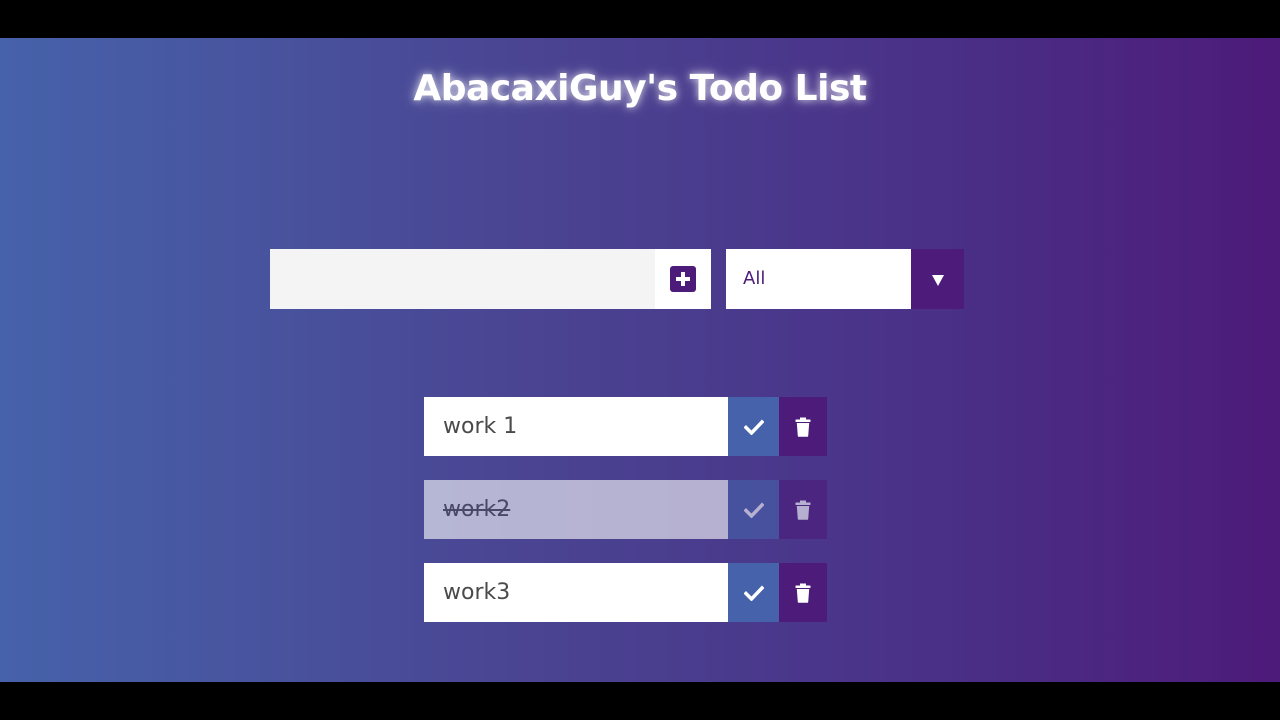 The image size is (1280, 720). What do you see at coordinates (640, 88) in the screenshot?
I see `page-title: AbacaxiGuy's Todo List` at bounding box center [640, 88].